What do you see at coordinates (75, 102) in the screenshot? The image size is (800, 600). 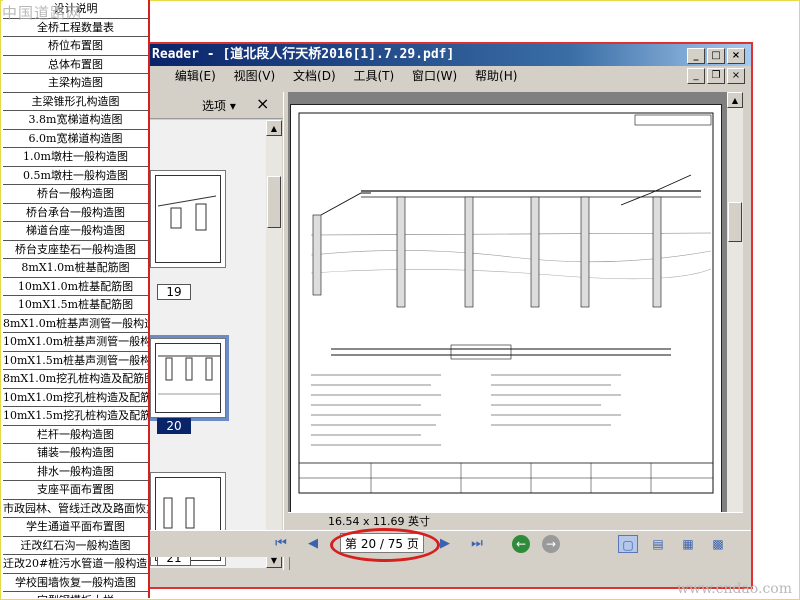 I see `drawing-list-item: 主梁锥形孔构造图` at bounding box center [75, 102].